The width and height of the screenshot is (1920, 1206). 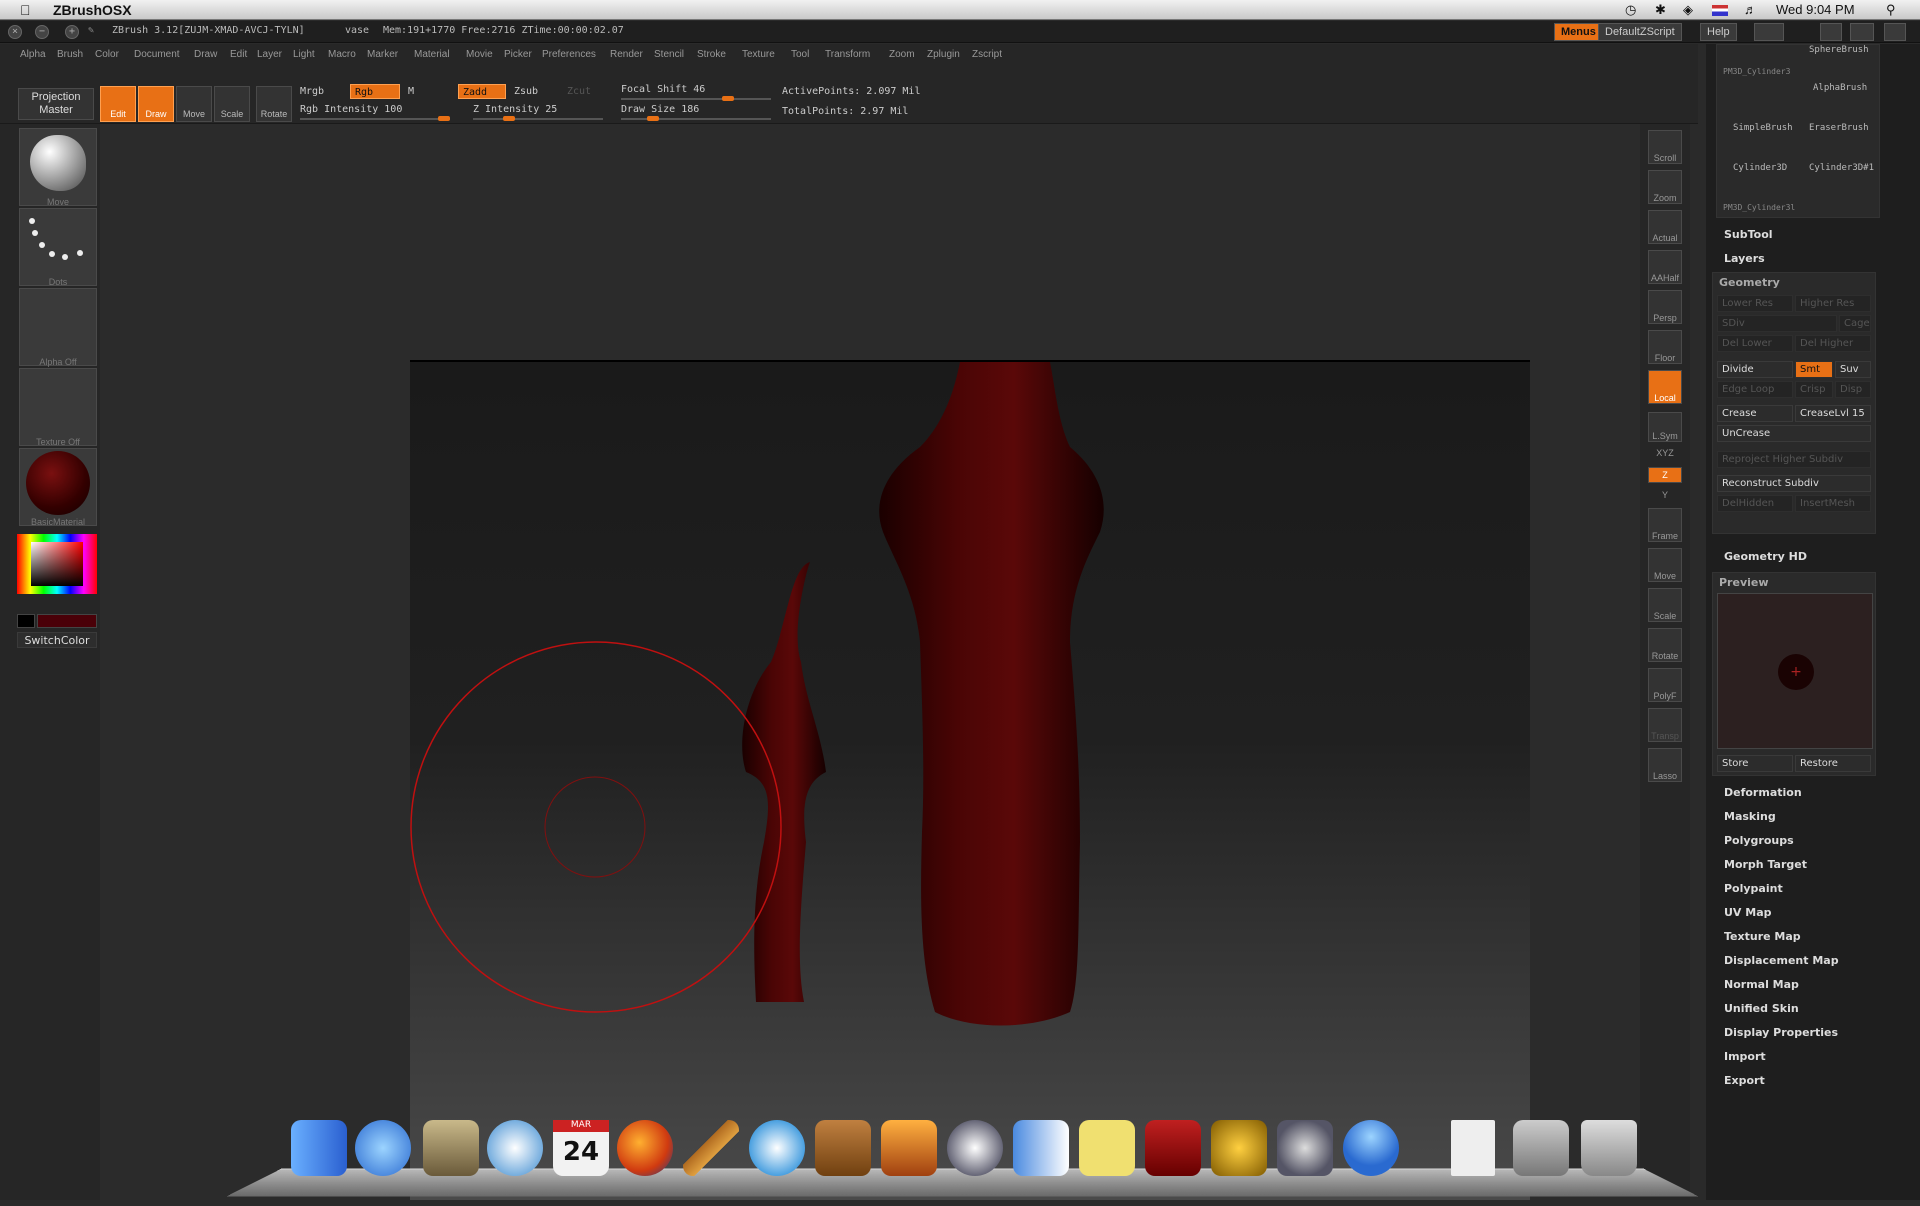 What do you see at coordinates (1755, 369) in the screenshot?
I see `divide-button: Divide` at bounding box center [1755, 369].